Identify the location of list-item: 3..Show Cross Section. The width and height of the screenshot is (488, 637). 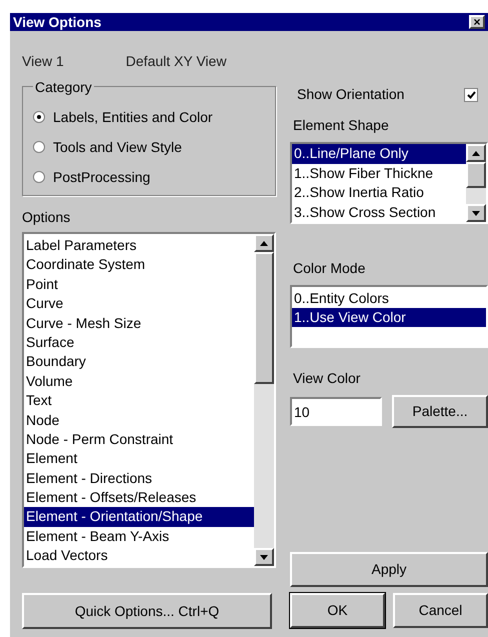
(379, 212).